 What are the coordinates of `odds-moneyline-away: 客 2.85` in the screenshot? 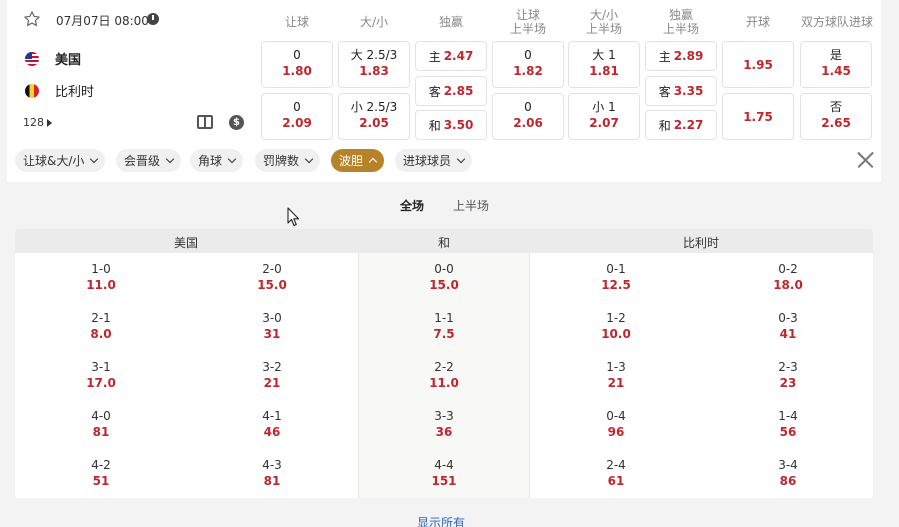 It's located at (451, 91).